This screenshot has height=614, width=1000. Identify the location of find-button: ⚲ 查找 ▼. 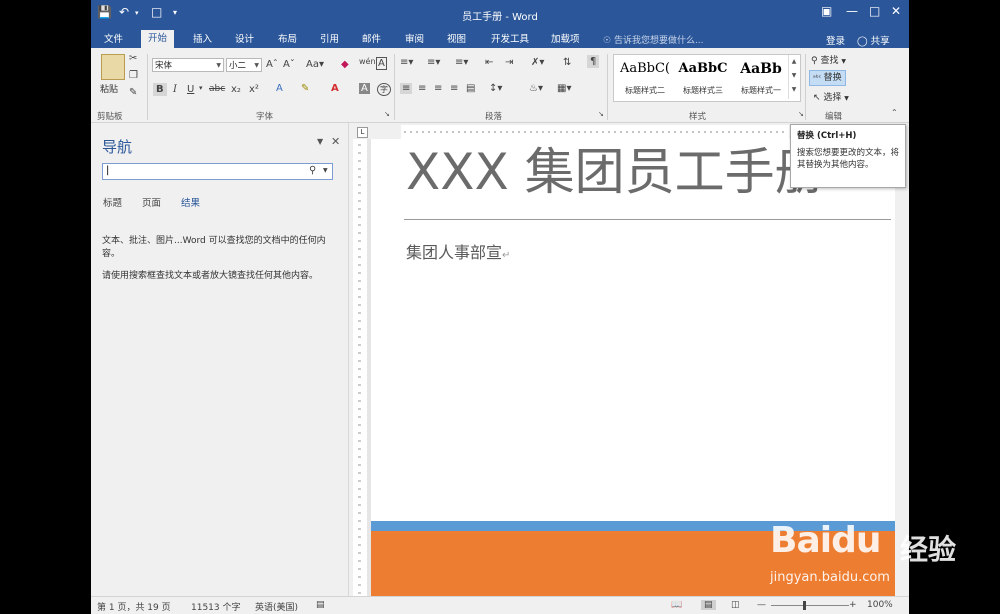
(828, 59).